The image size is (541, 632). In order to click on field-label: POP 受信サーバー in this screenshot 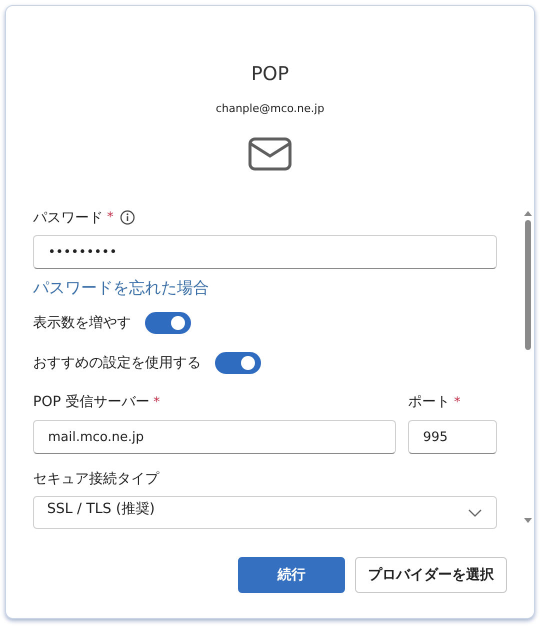, I will do `click(91, 402)`.